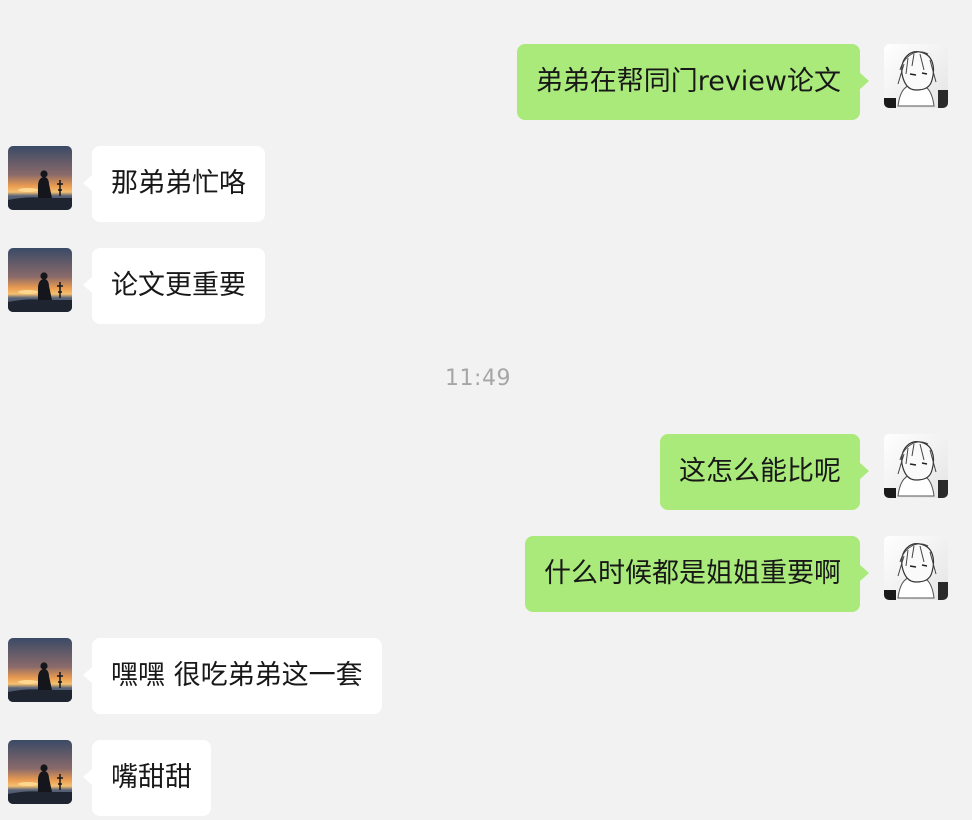 This screenshot has width=972, height=820. I want to click on message-text: 那弟弟忙咯, so click(178, 183).